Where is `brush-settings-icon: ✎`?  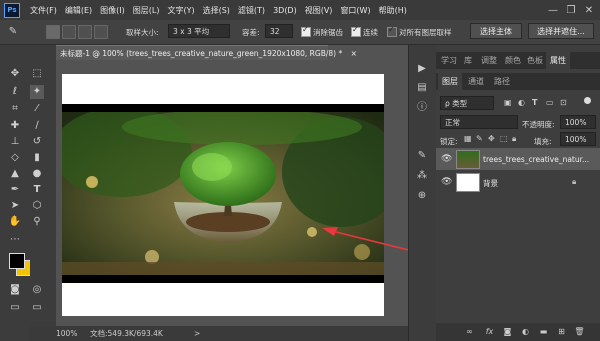 brush-settings-icon: ✎ is located at coordinates (422, 156).